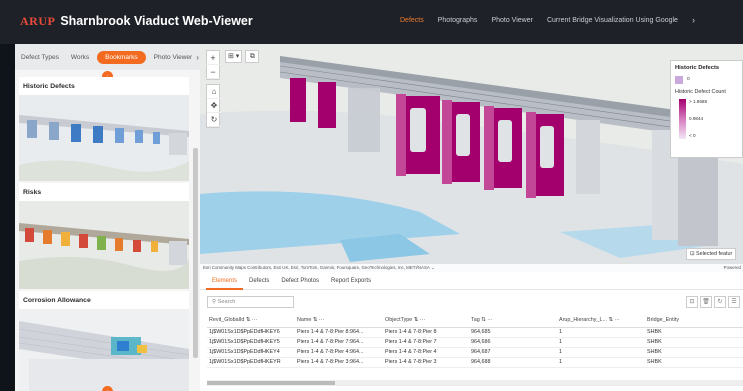 The width and height of the screenshot is (743, 391). Describe the element at coordinates (250, 302) in the screenshot. I see `search-input: ⚲ Search` at that location.